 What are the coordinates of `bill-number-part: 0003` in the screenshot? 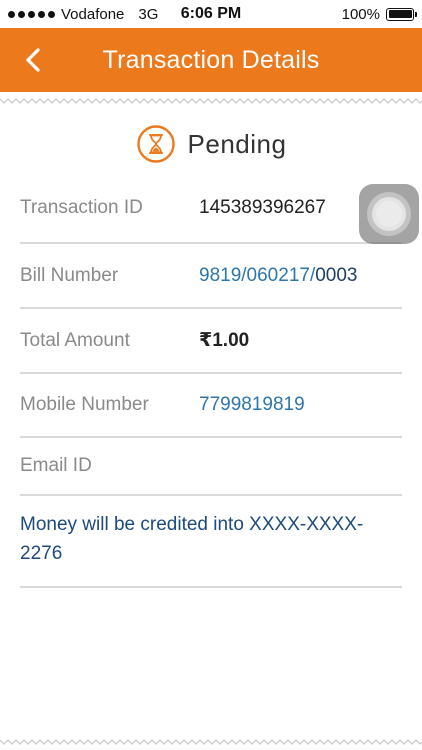 It's located at (336, 275).